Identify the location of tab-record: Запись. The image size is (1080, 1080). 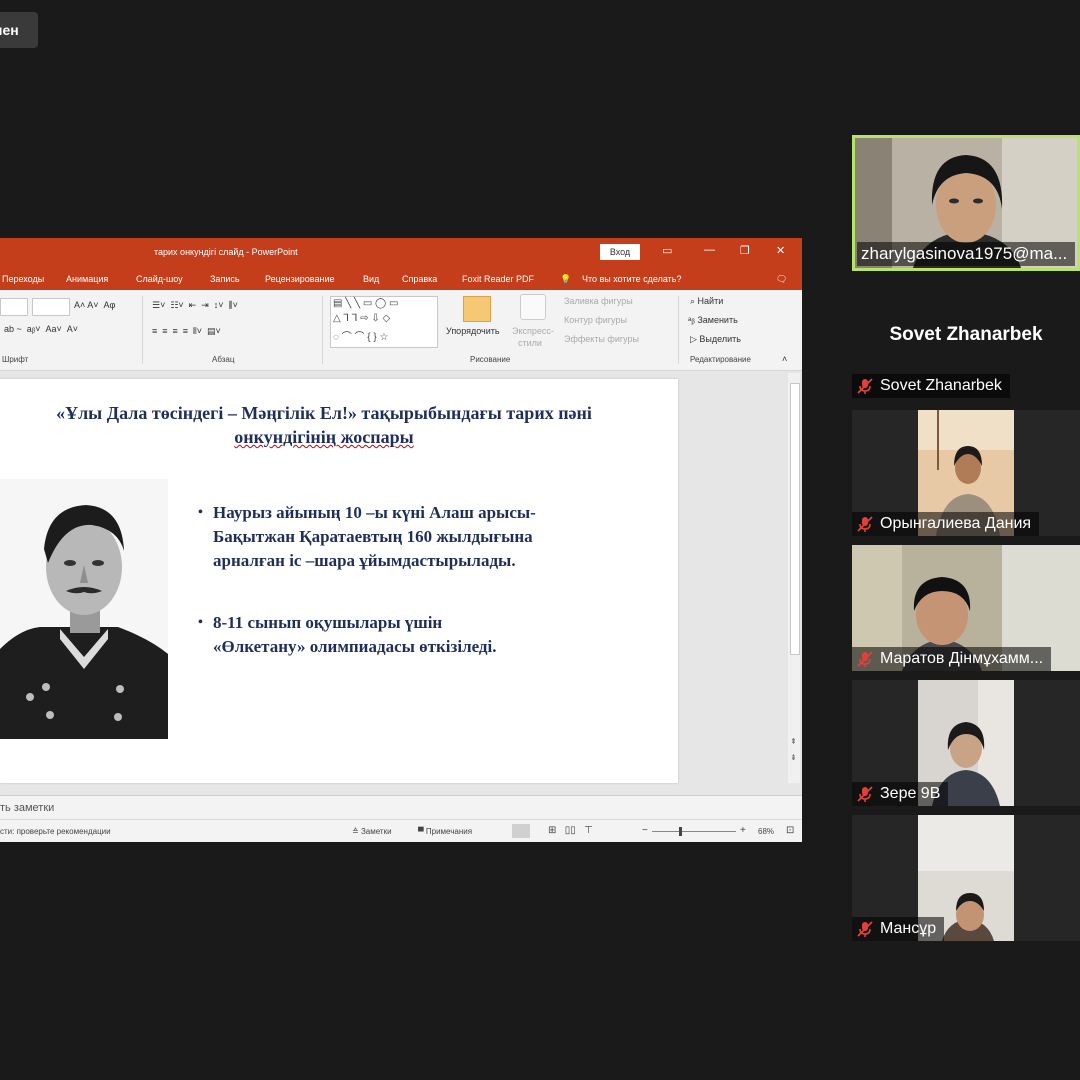
(225, 279).